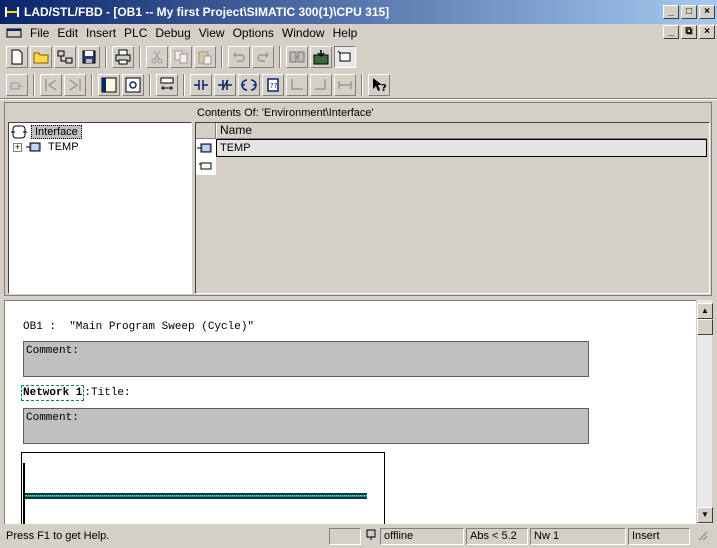  I want to click on program-elements-icon, so click(16, 86).